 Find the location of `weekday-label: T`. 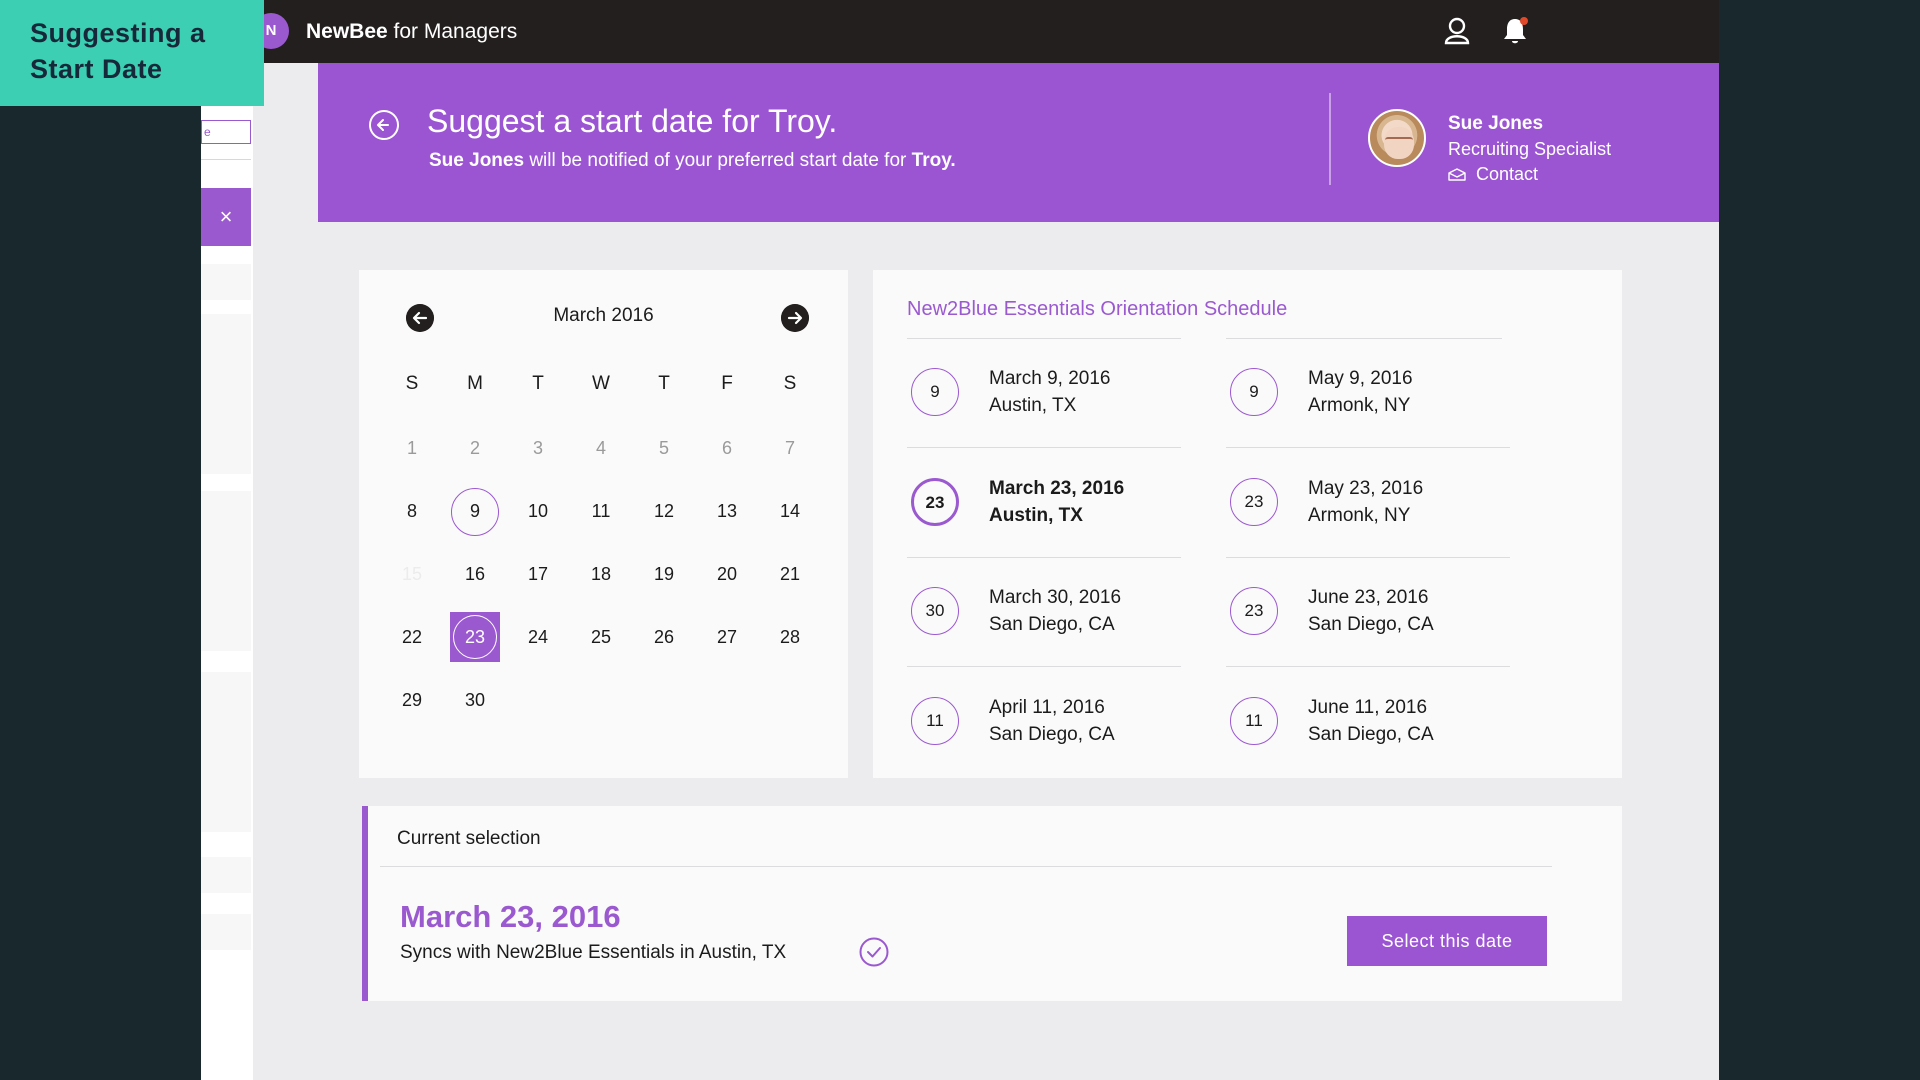

weekday-label: T is located at coordinates (538, 383).